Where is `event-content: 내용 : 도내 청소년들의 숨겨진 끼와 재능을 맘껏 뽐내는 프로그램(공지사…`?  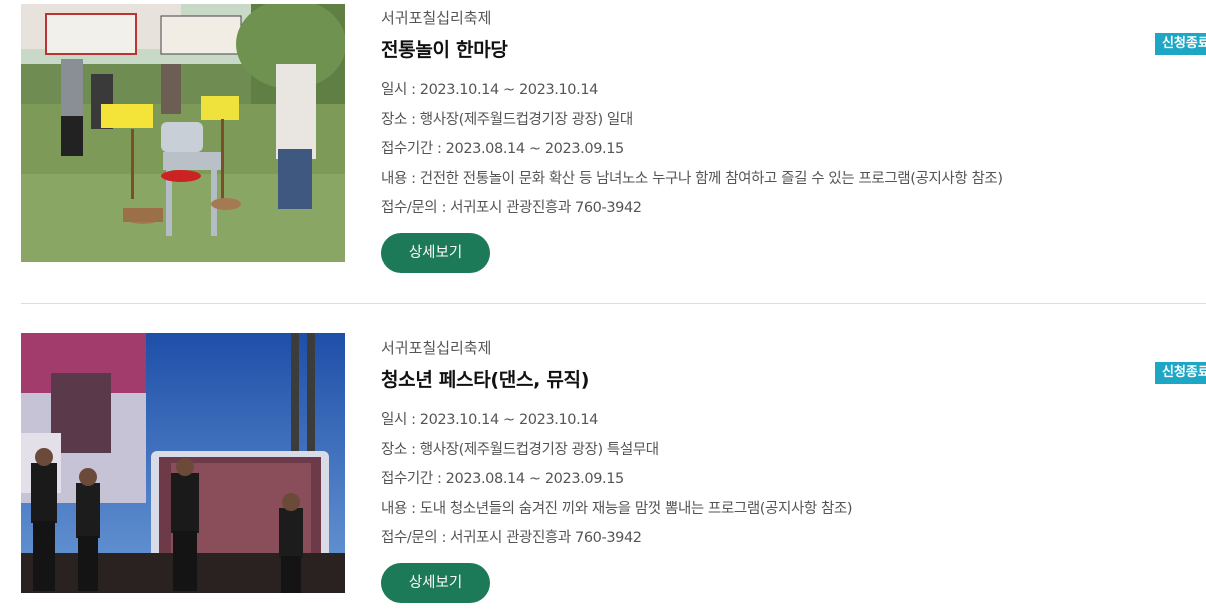
event-content: 내용 : 도내 청소년들의 숨겨진 끼와 재능을 맘껏 뽐내는 프로그램(공지사… is located at coordinates (617, 508).